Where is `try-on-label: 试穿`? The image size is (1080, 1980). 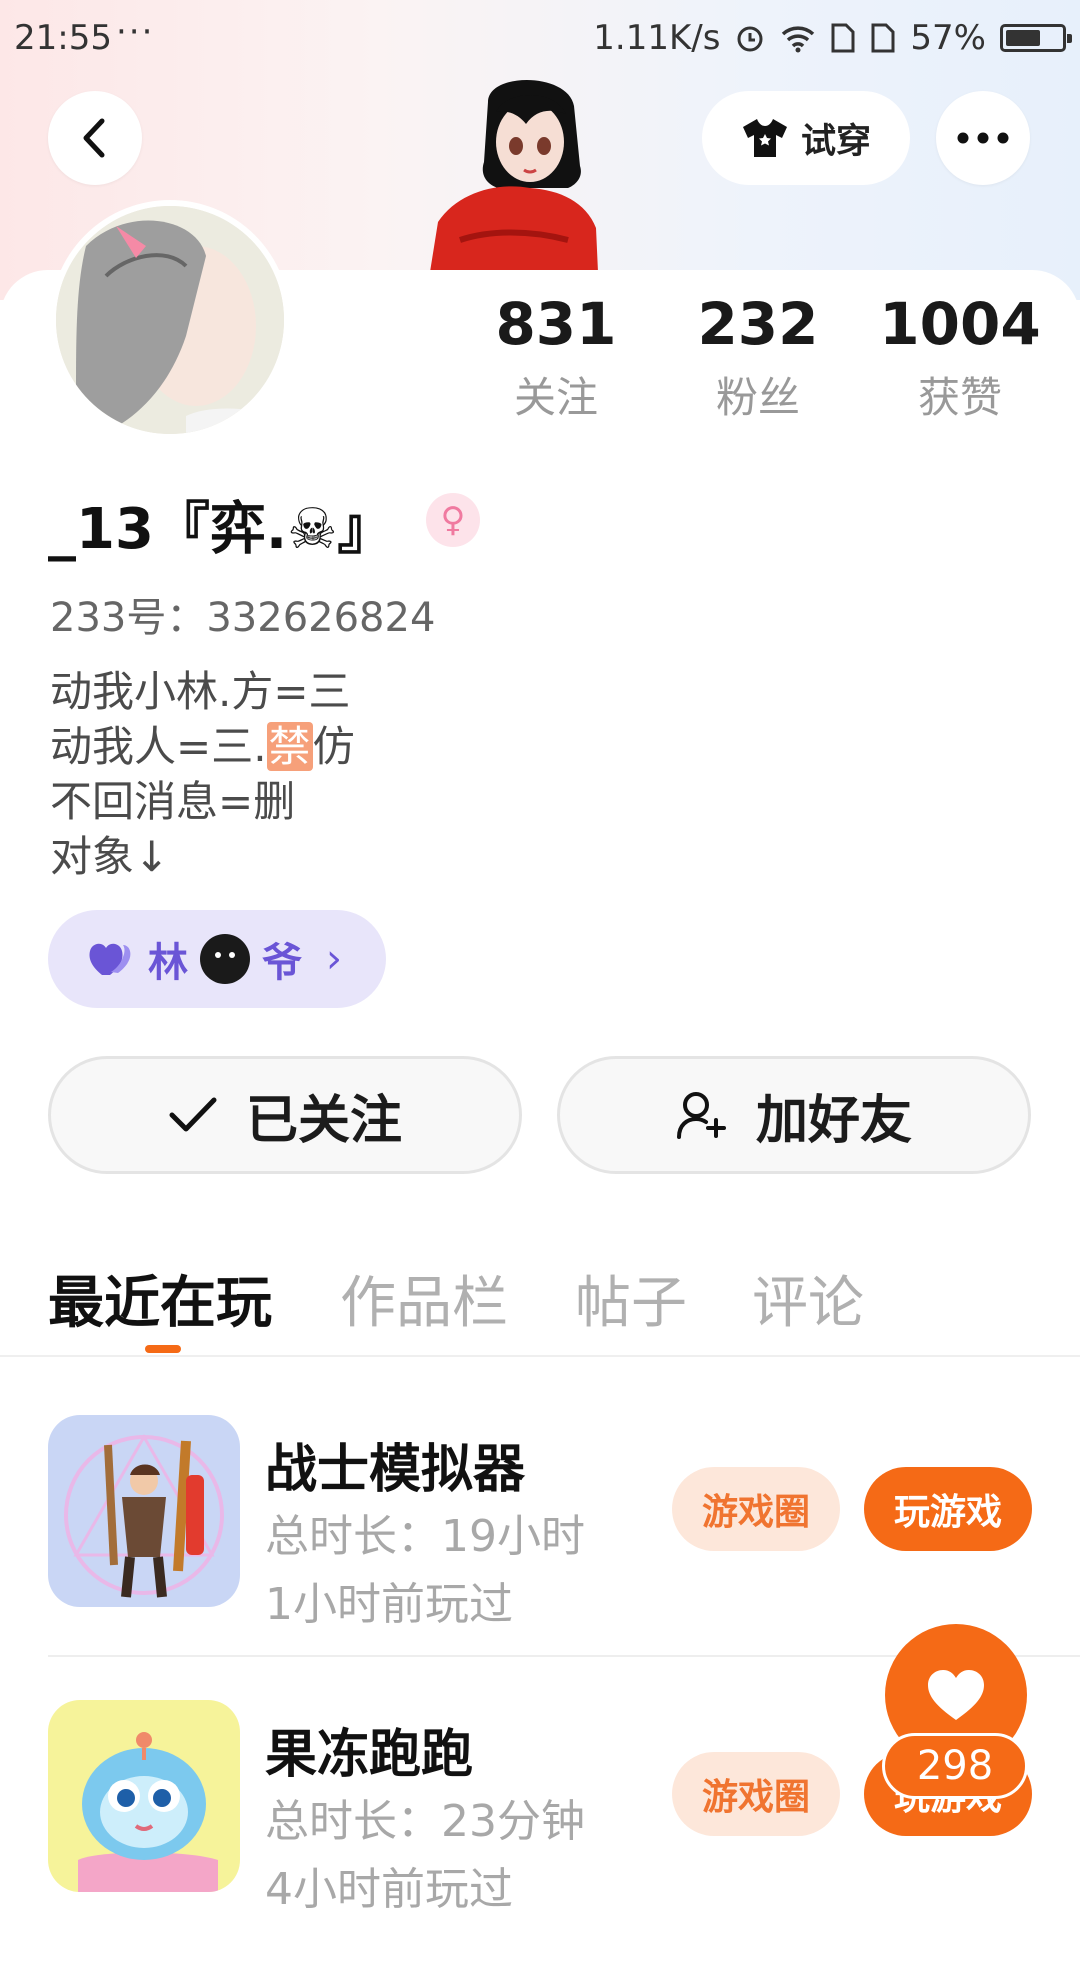
try-on-label: 试穿 is located at coordinates (835, 141).